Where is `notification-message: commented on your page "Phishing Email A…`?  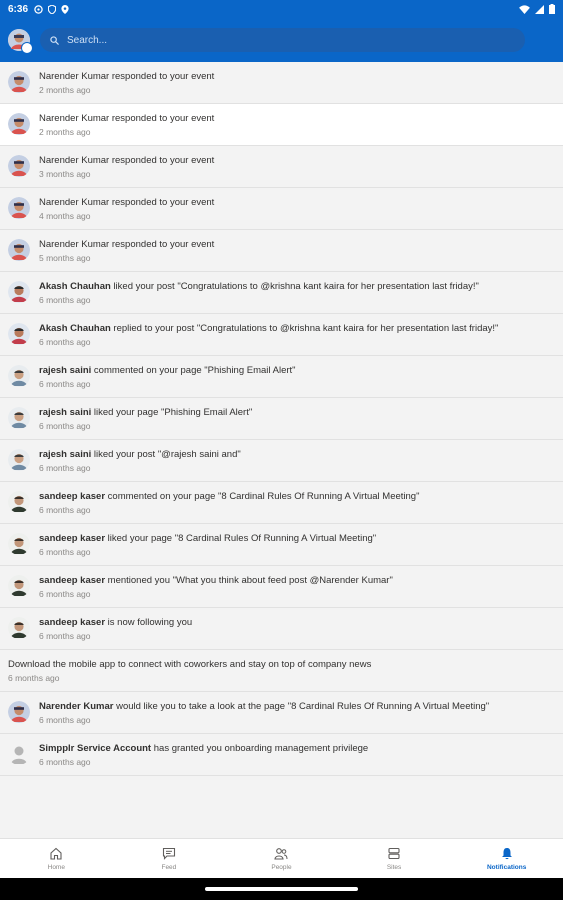 notification-message: commented on your page "Phishing Email A… is located at coordinates (193, 370).